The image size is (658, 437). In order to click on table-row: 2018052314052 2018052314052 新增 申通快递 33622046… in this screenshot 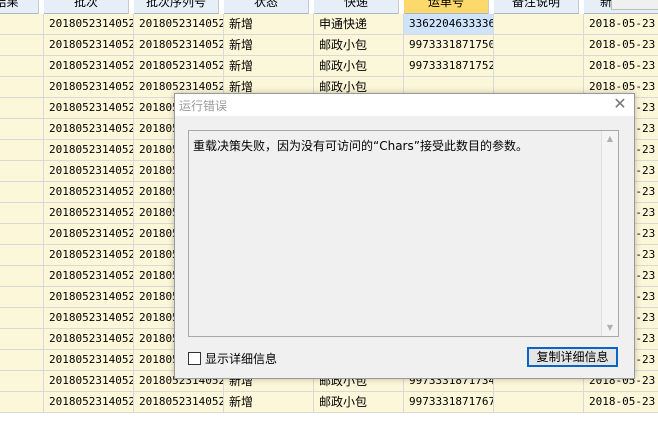, I will do `click(329, 24)`.